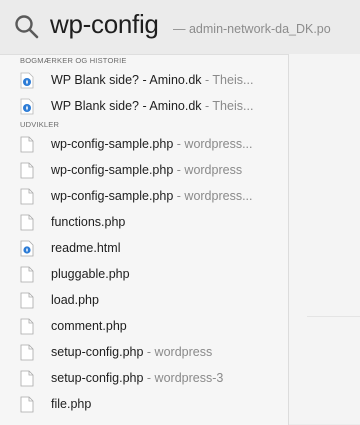  Describe the element at coordinates (252, 29) in the screenshot. I see `search-completion-hint: — admin-network-da_DK.po` at that location.